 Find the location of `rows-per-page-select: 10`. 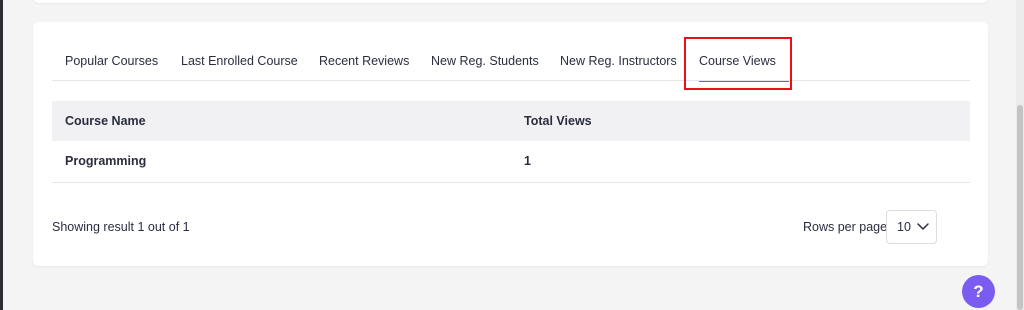

rows-per-page-select: 10 is located at coordinates (911, 227).